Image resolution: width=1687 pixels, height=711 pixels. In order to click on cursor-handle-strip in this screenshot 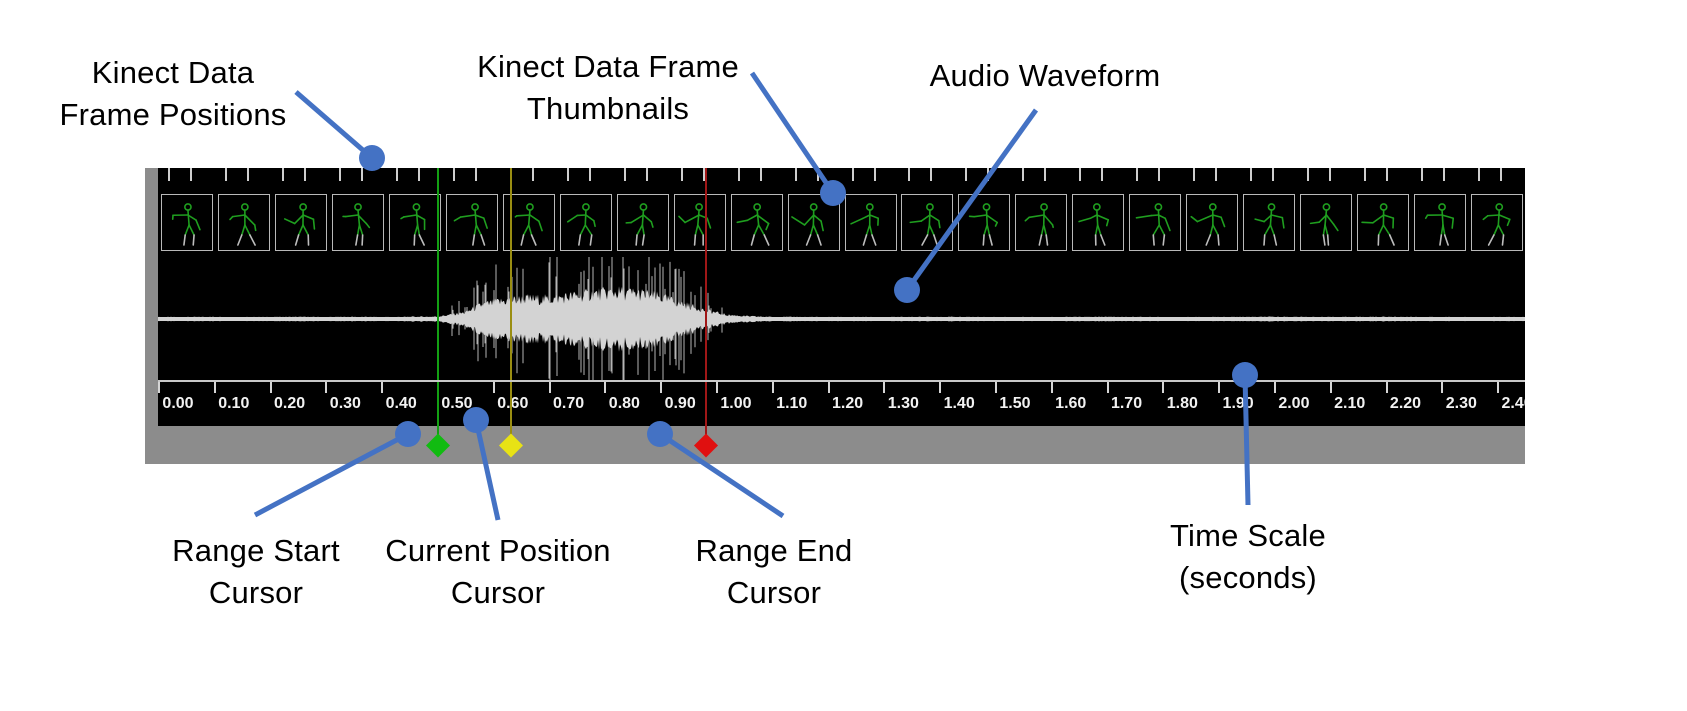, I will do `click(841, 445)`.